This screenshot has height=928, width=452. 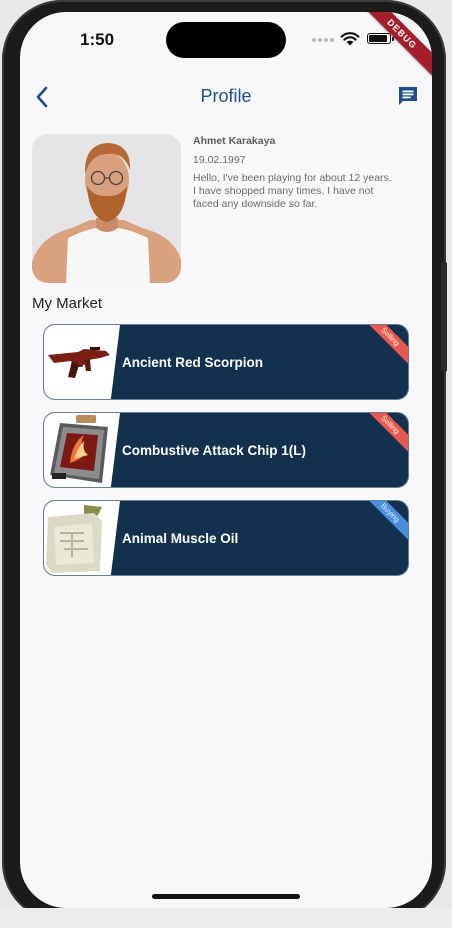 What do you see at coordinates (380, 38) in the screenshot?
I see `battery-icon` at bounding box center [380, 38].